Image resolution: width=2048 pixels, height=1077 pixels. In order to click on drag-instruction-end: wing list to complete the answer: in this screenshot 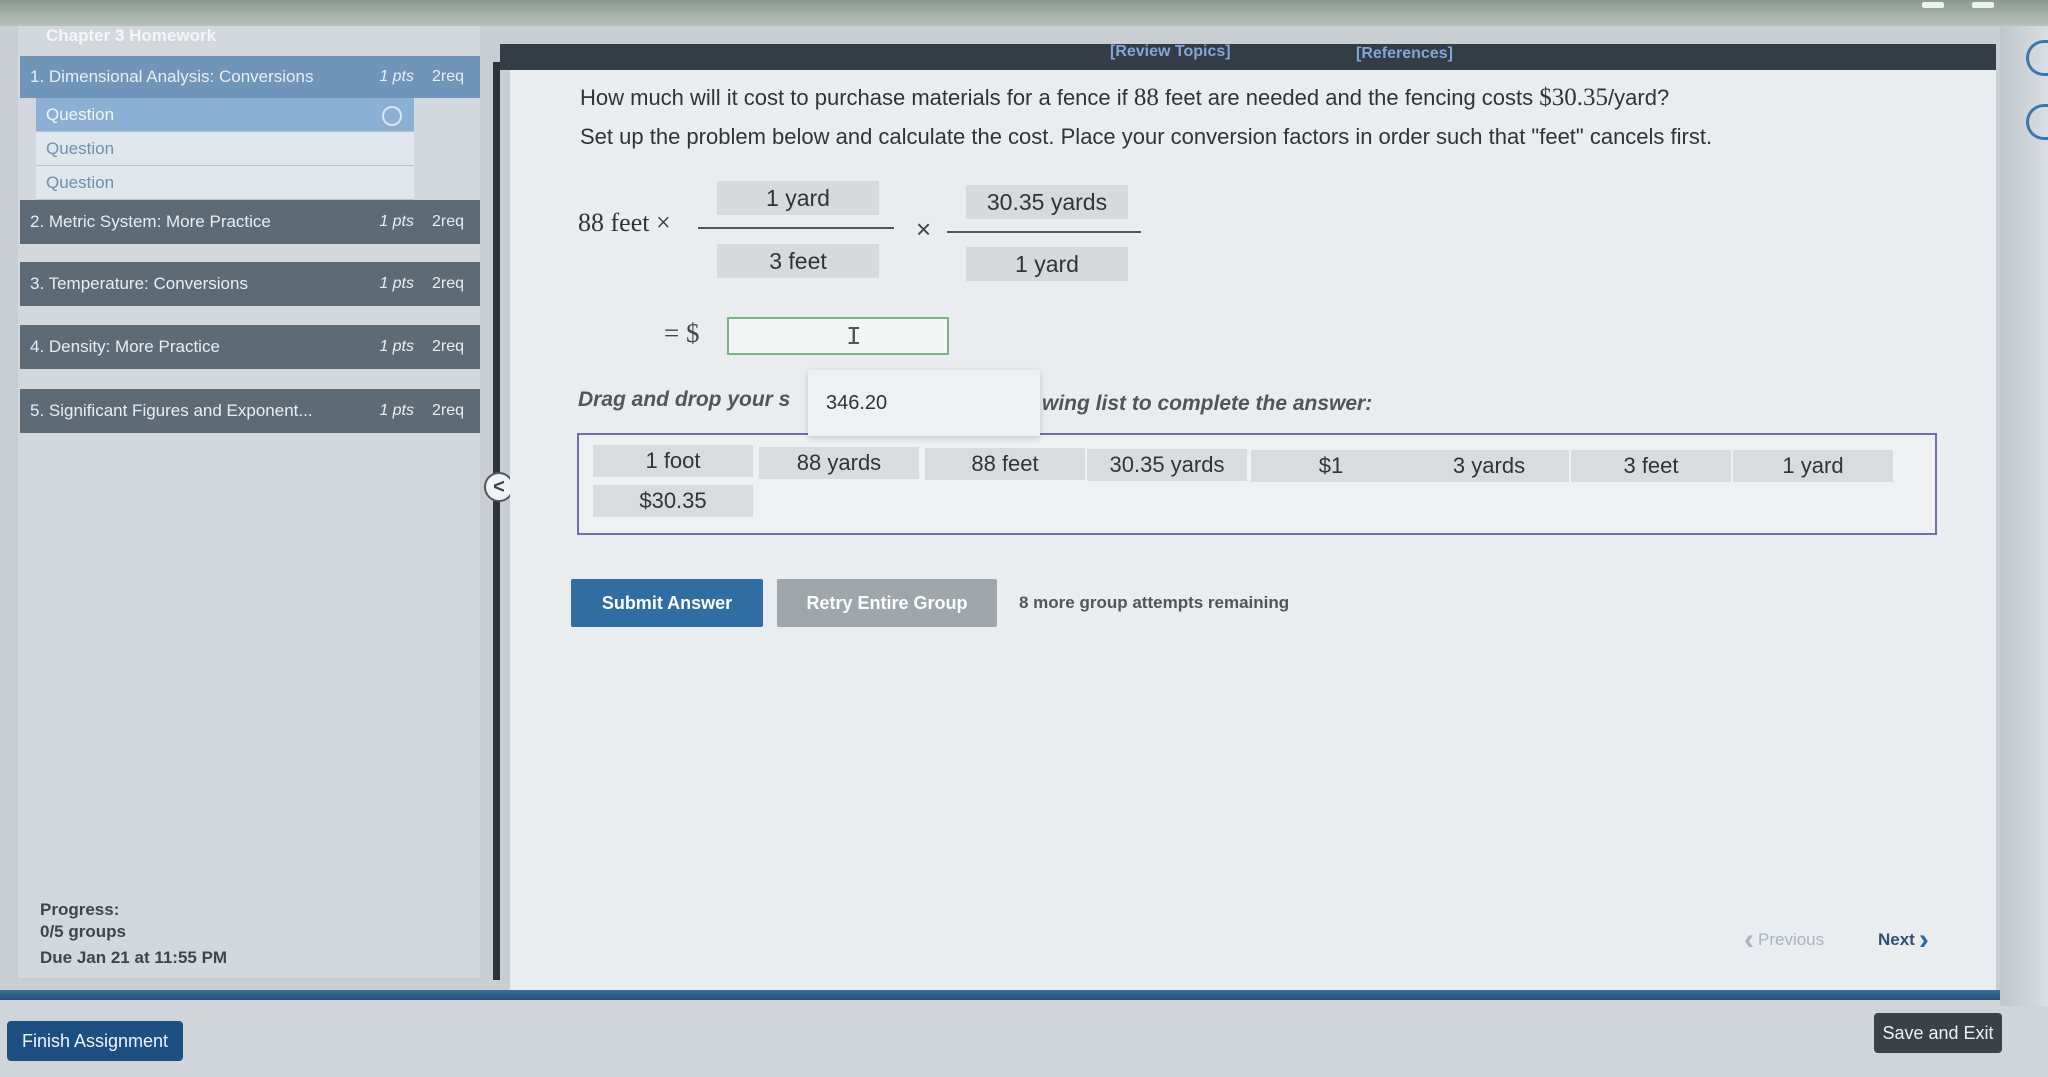, I will do `click(1207, 403)`.